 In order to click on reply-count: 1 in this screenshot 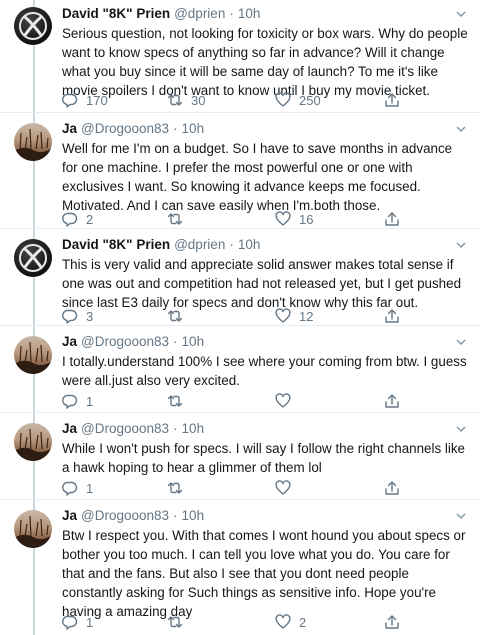, I will do `click(90, 401)`.